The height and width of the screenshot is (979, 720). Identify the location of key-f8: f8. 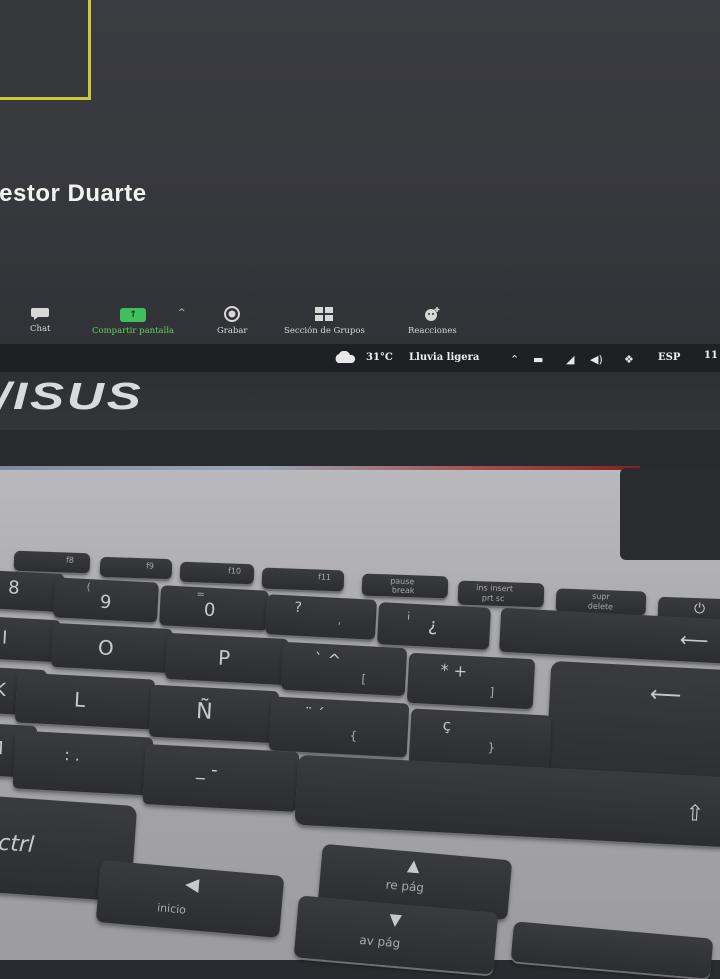
(52, 562).